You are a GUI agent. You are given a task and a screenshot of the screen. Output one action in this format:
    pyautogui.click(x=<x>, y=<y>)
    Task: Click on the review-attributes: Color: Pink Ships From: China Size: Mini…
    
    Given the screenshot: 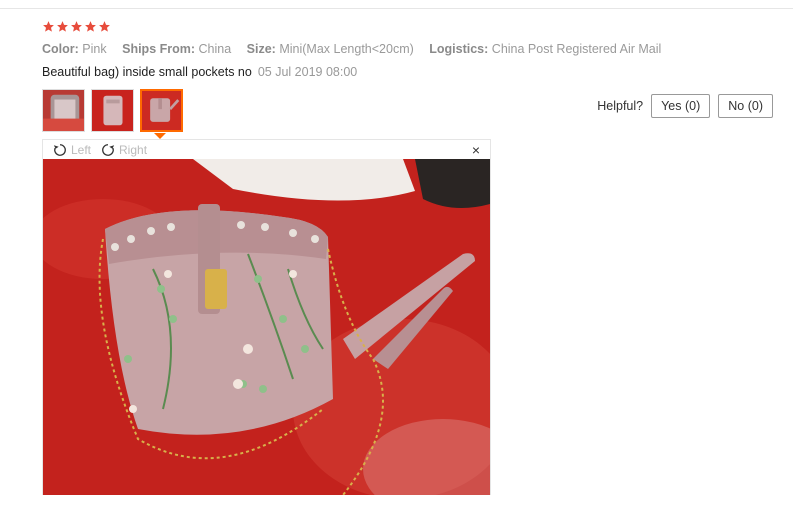 What is the action you would take?
    pyautogui.click(x=357, y=49)
    